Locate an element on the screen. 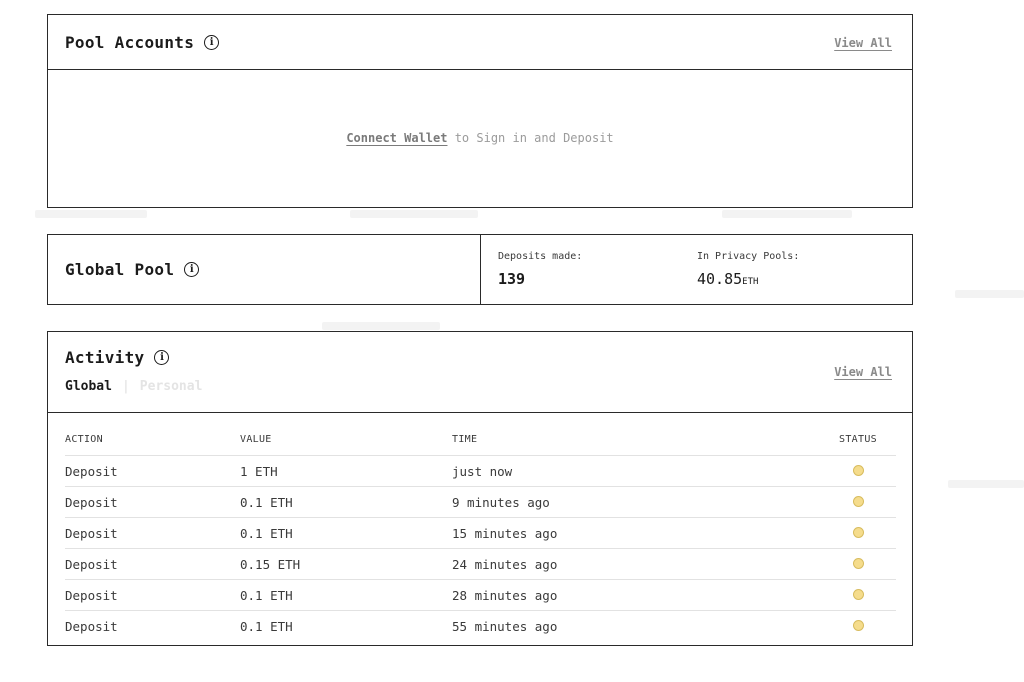 This screenshot has height=682, width=1024. deposits-made-value: 139 is located at coordinates (512, 279).